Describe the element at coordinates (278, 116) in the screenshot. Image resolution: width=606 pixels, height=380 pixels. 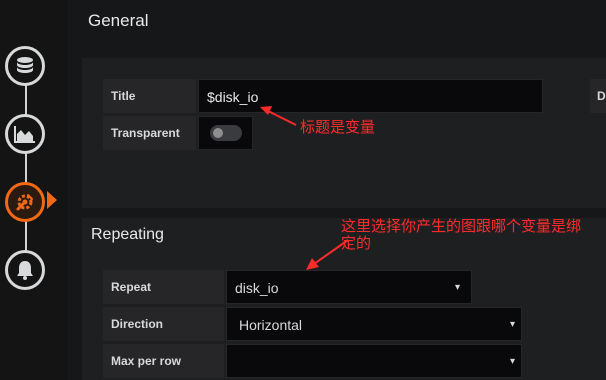
I see `title-arrow-icon` at that location.